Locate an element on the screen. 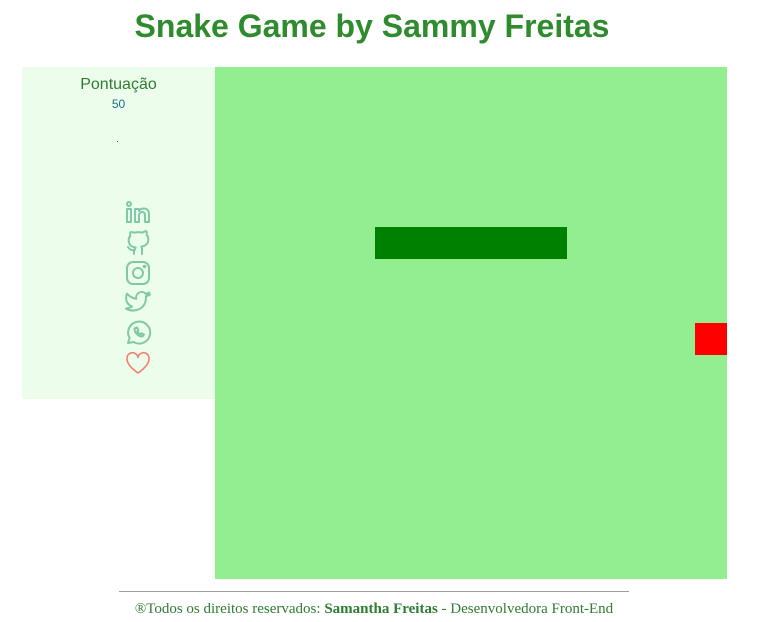  heart-icon is located at coordinates (138, 363).